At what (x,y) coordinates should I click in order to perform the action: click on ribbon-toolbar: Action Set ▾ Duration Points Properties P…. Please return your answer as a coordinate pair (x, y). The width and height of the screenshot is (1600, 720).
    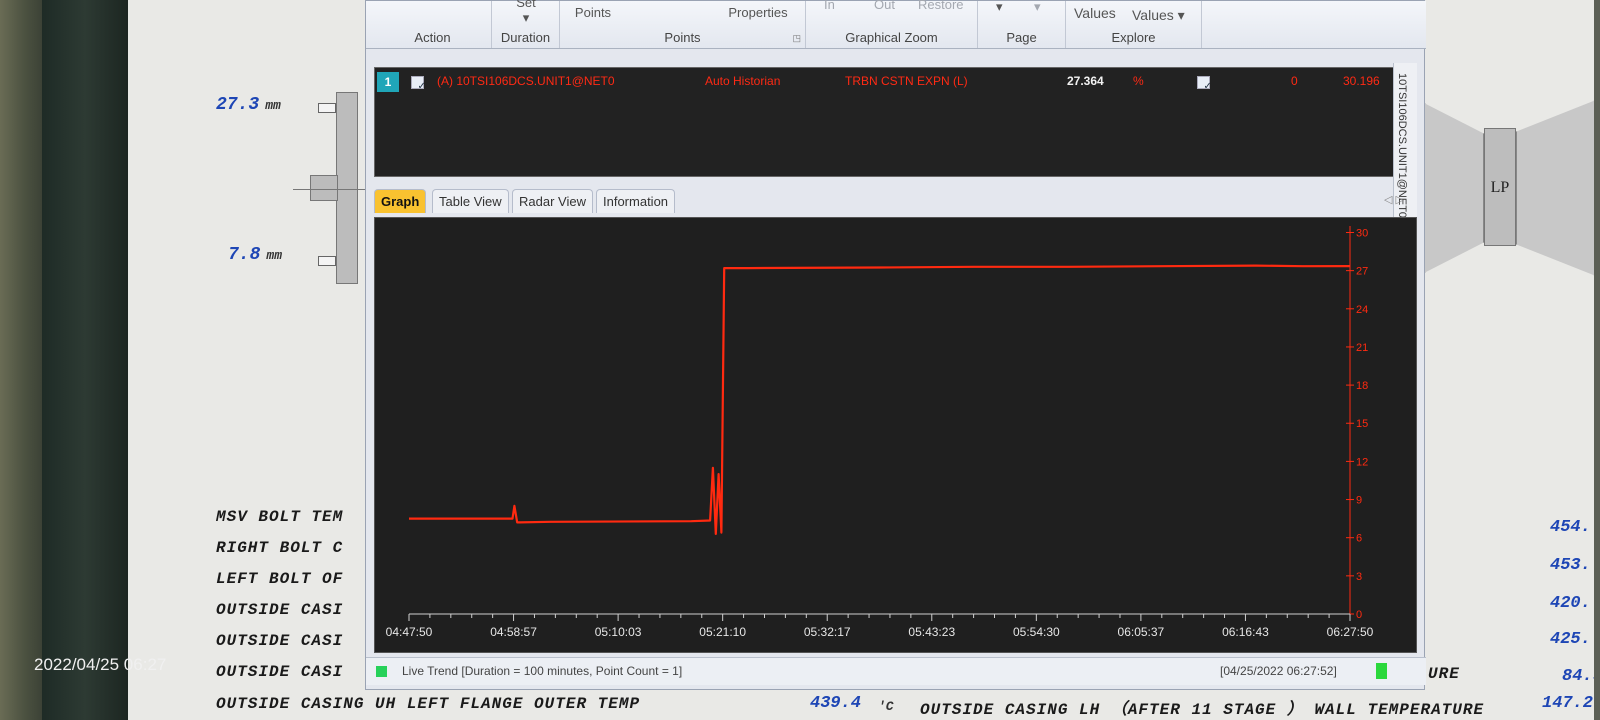
    Looking at the image, I should click on (896, 24).